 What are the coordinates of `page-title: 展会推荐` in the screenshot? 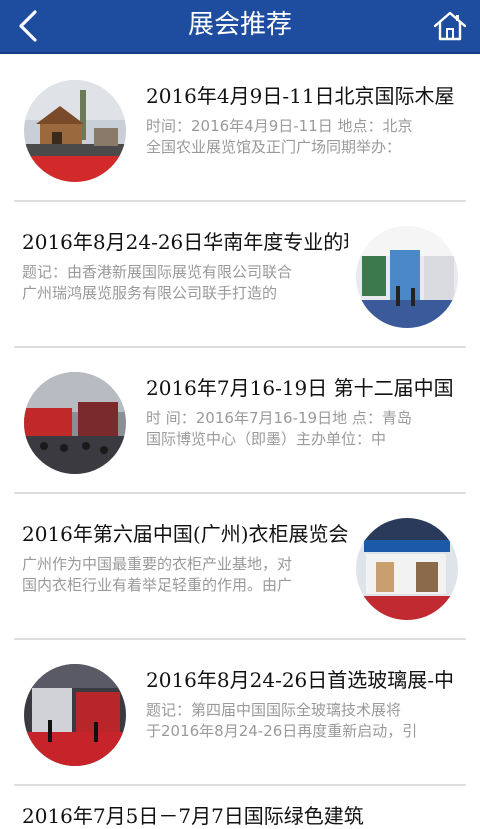 It's located at (239, 25).